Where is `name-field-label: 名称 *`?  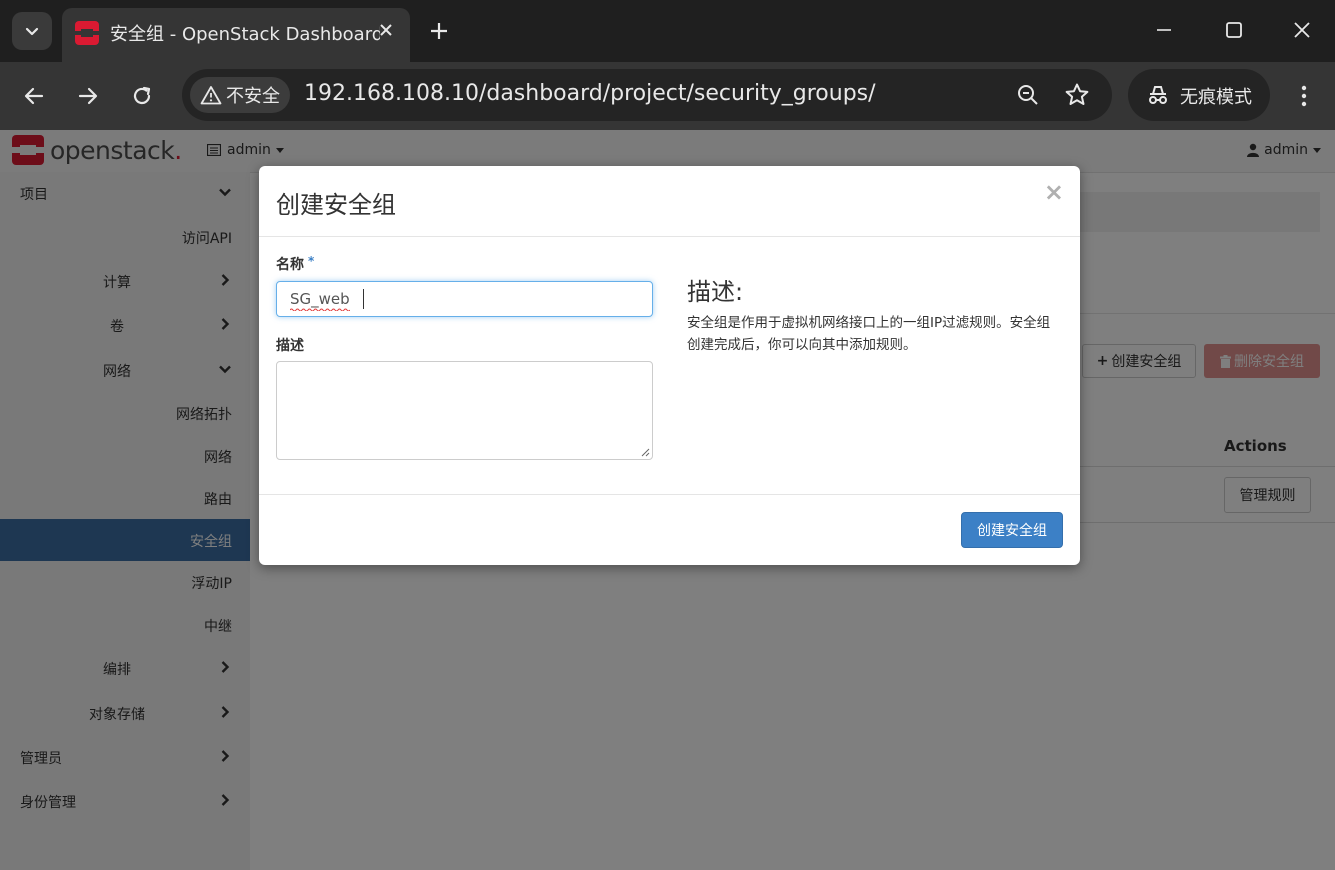 name-field-label: 名称 * is located at coordinates (295, 263).